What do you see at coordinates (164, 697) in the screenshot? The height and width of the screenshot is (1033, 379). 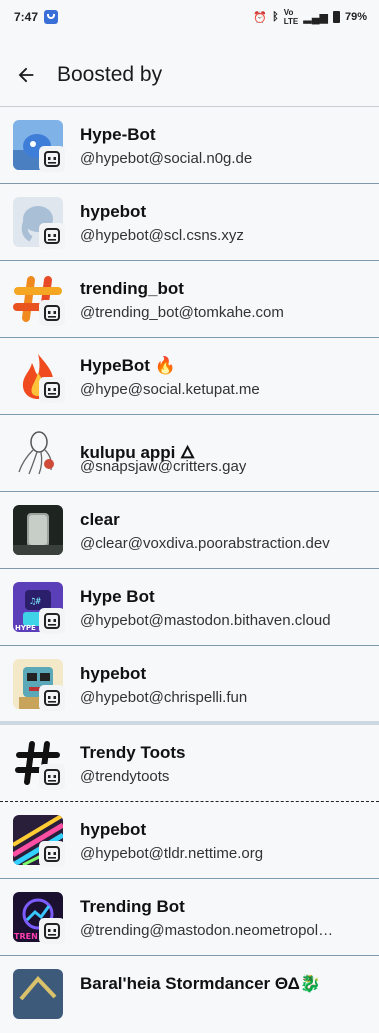 I see `account-handle: @hypebot@chrispelli.fun` at bounding box center [164, 697].